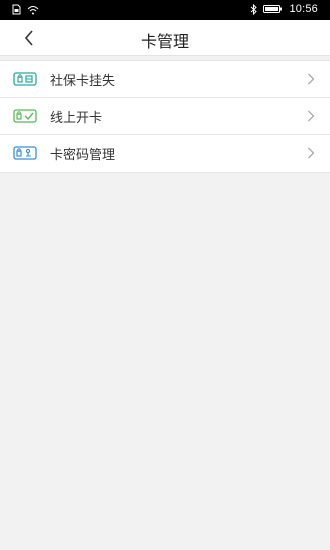  Describe the element at coordinates (164, 41) in the screenshot. I see `page-title: 卡管理` at that location.